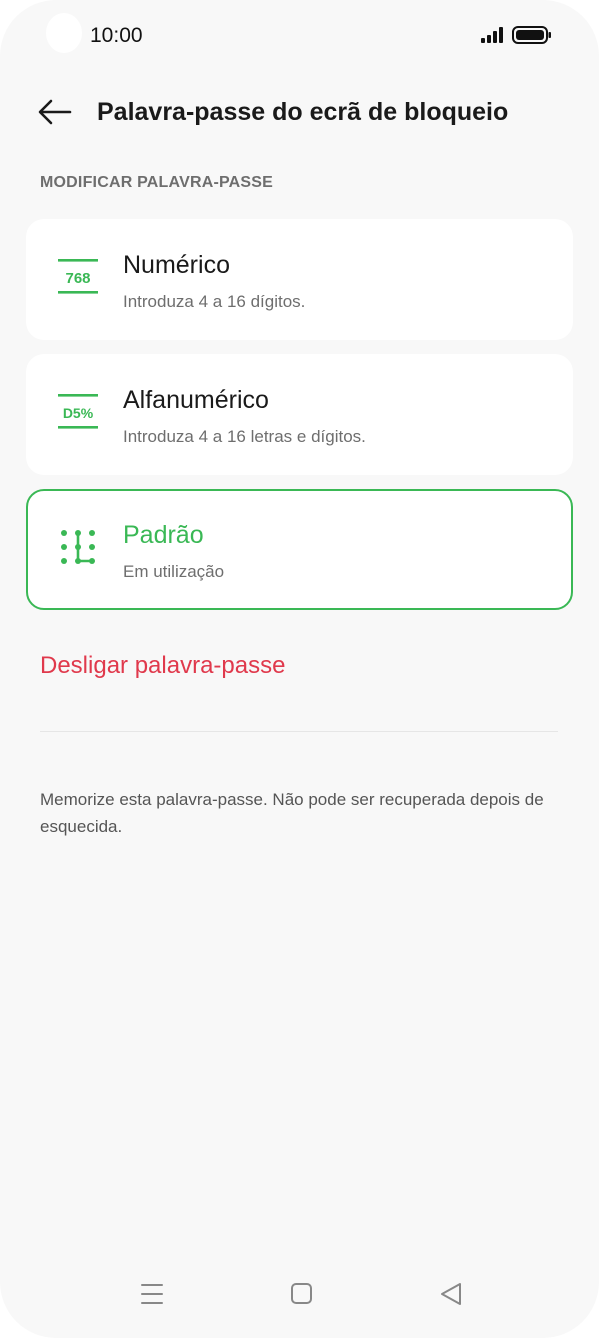 This screenshot has height=1338, width=599. I want to click on navigation-bar, so click(299, 1298).